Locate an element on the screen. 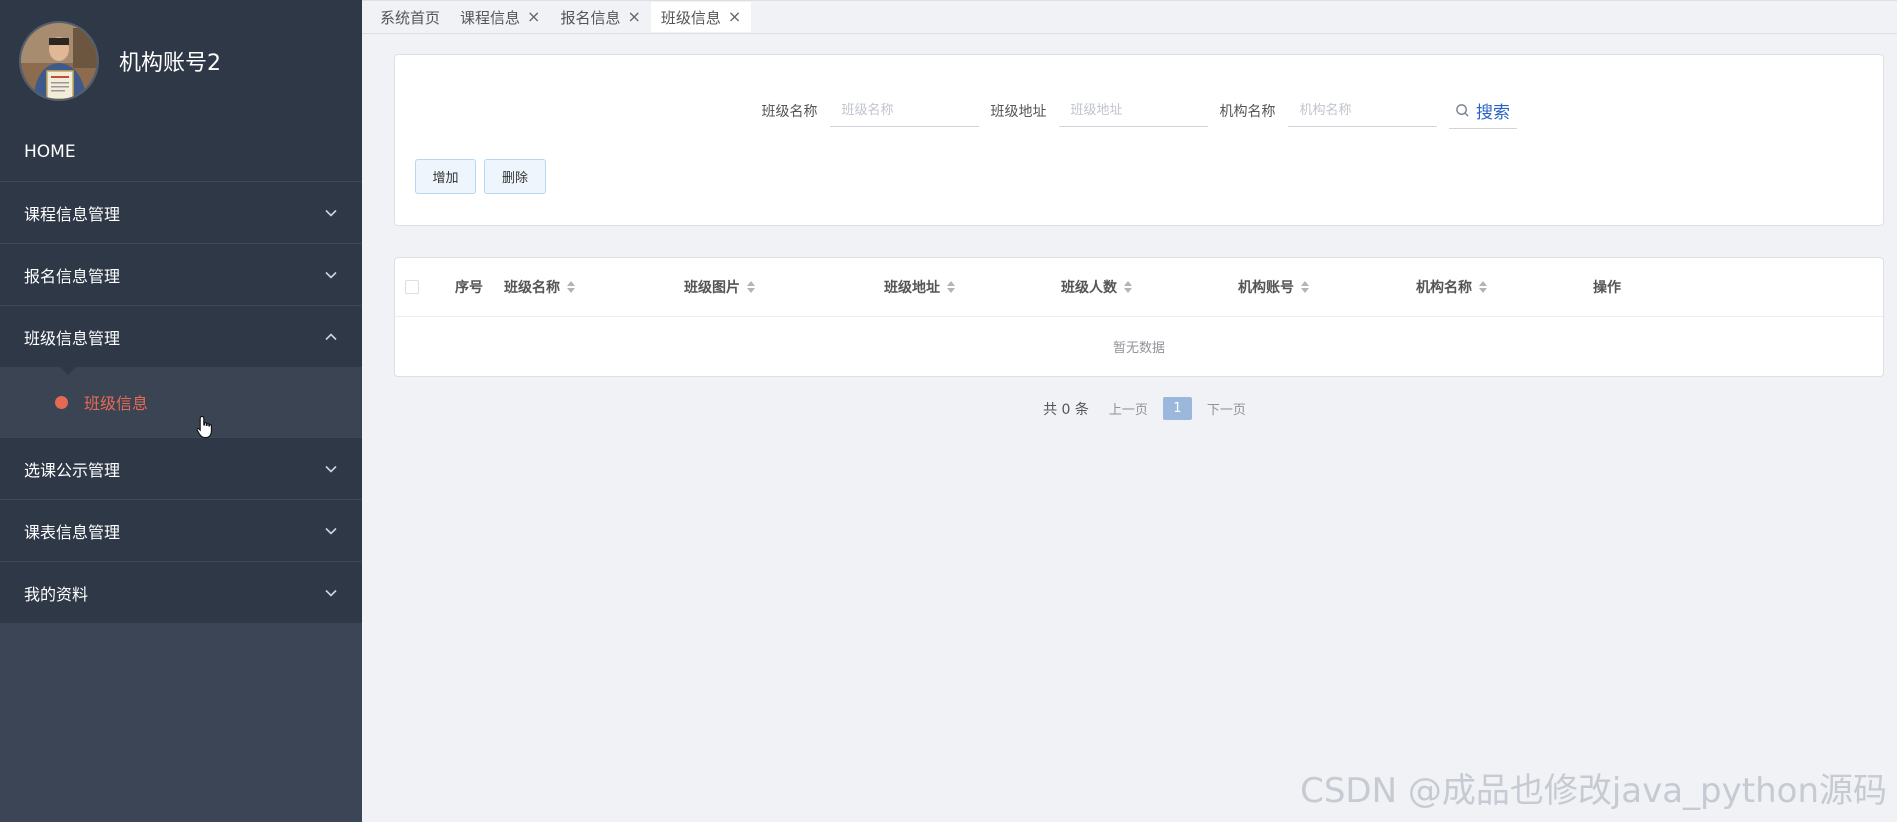  search-form: 班级名称 班级地址 机构名称 搜索 is located at coordinates (1139, 111).